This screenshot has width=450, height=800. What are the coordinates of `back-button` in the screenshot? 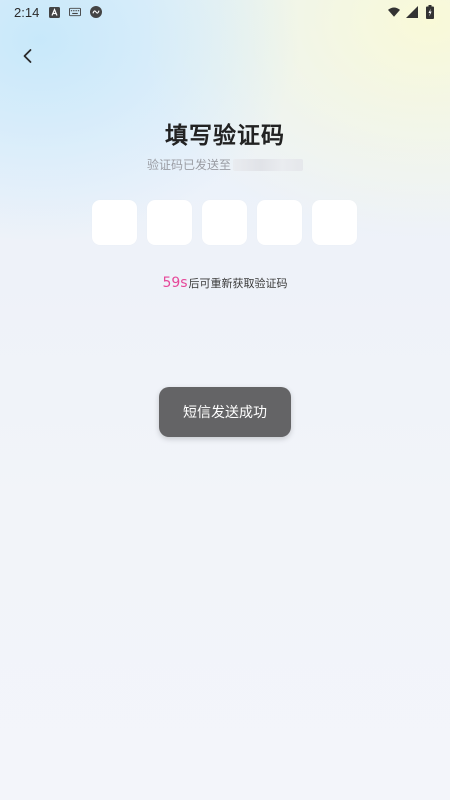 It's located at (28, 58).